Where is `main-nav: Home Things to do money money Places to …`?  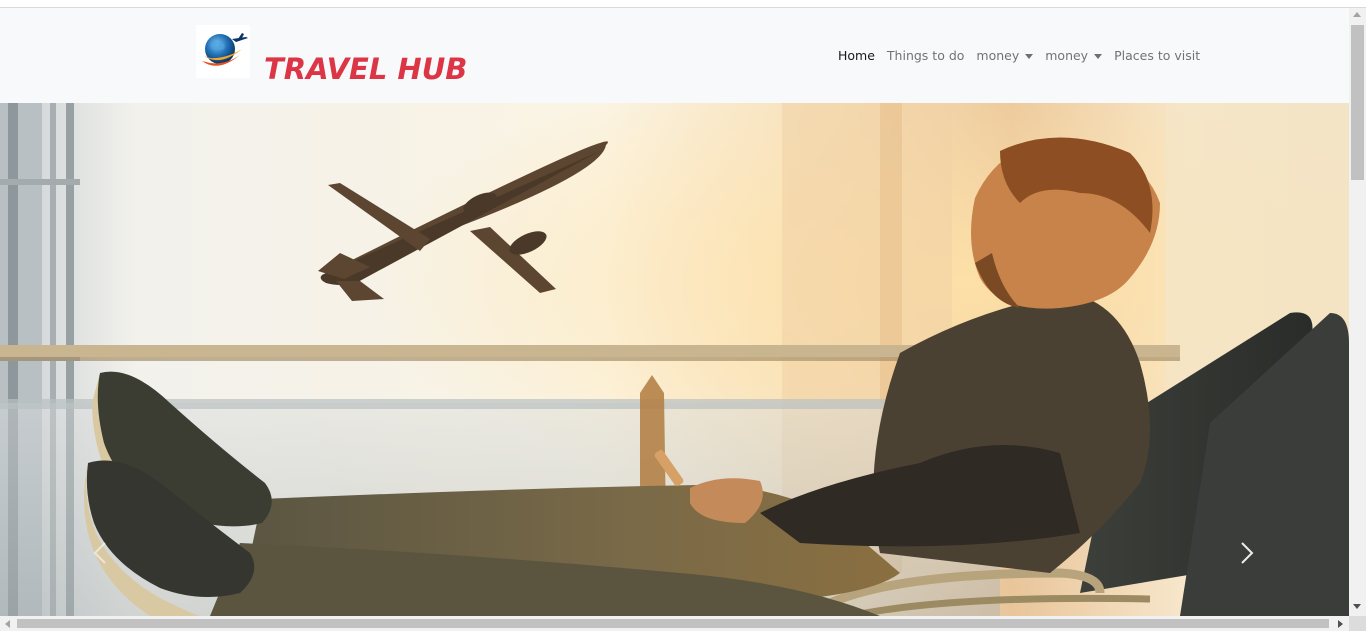 main-nav: Home Things to do money money Places to … is located at coordinates (1019, 56).